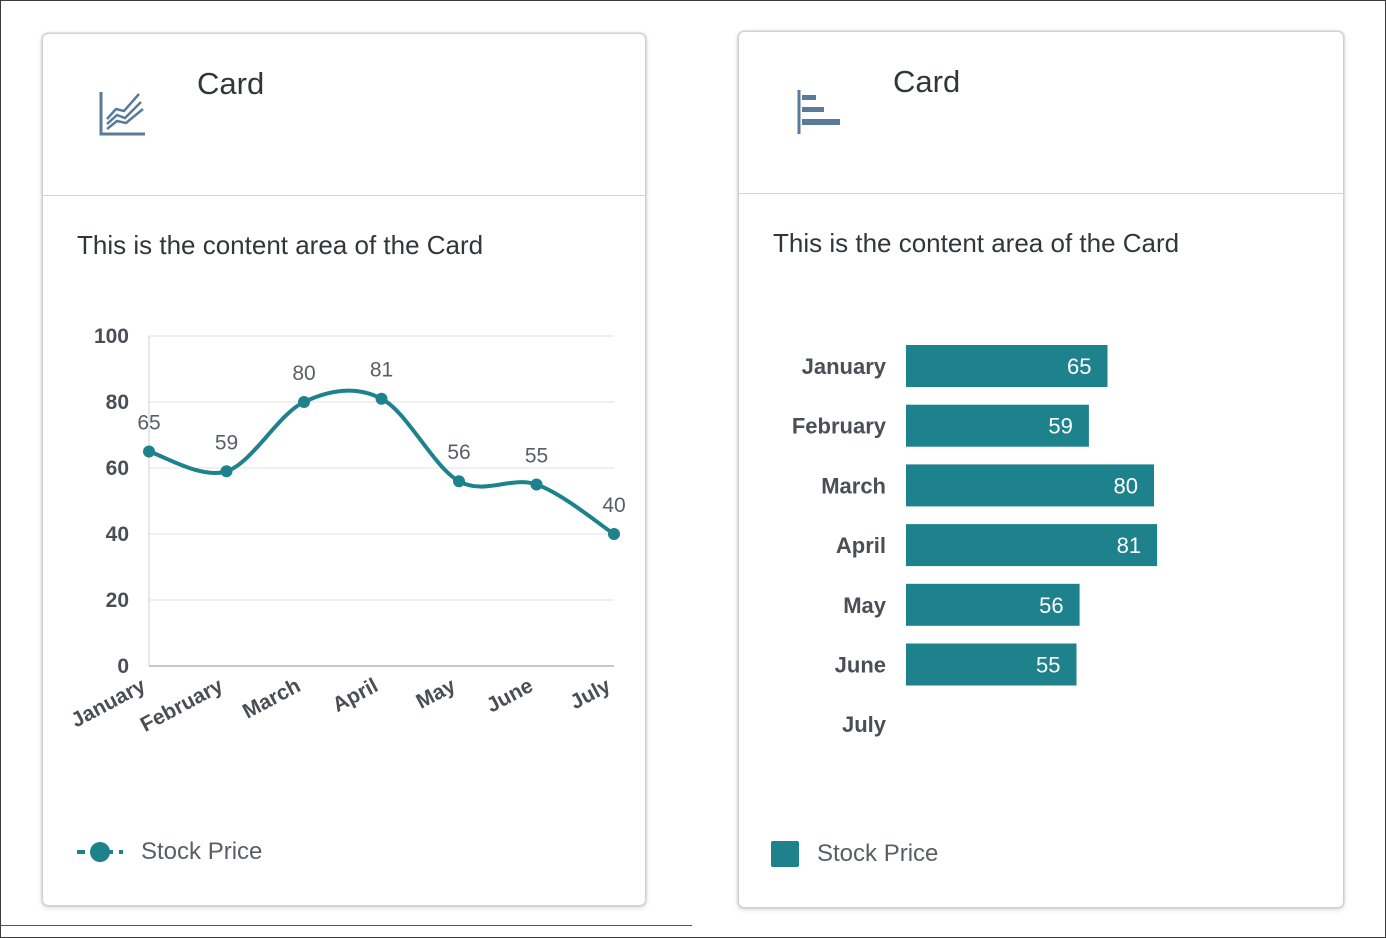  Describe the element at coordinates (271, 698) in the screenshot. I see `x-tick-label: March` at that location.